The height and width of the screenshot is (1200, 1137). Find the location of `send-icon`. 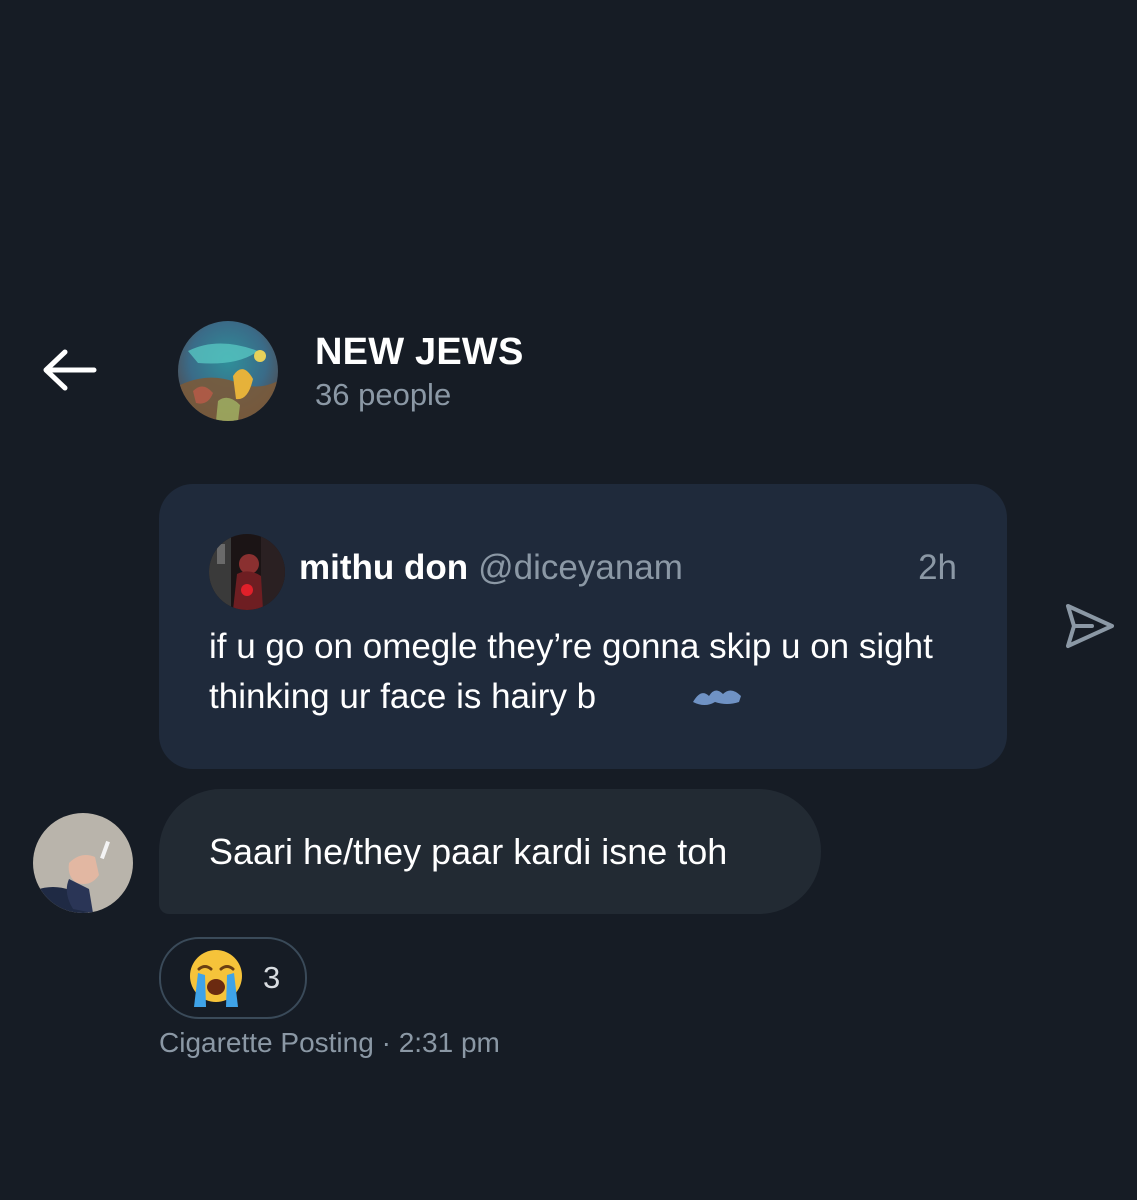

send-icon is located at coordinates (1090, 626).